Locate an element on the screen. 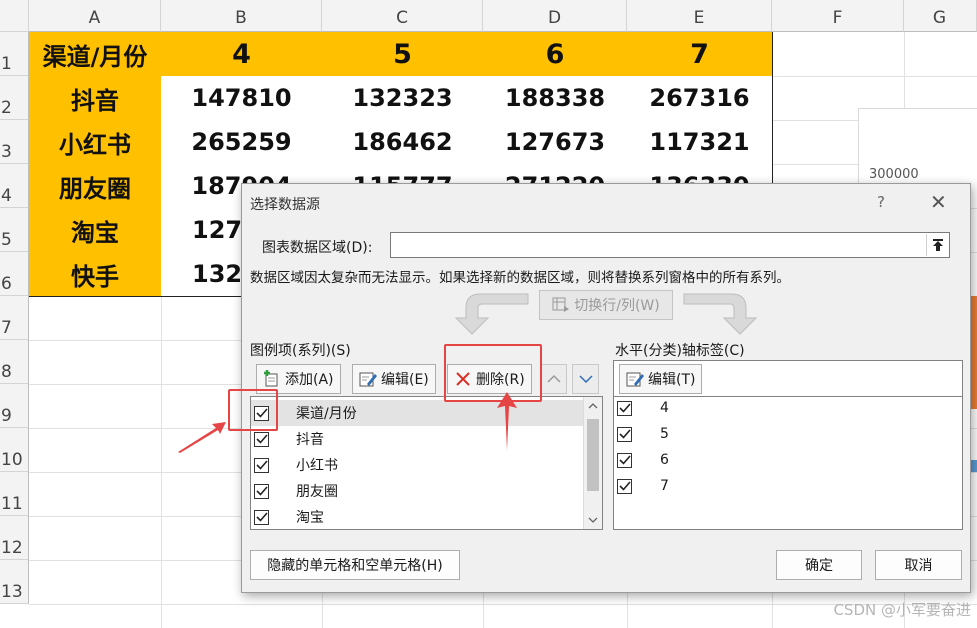 This screenshot has width=977, height=628. edit-icon is located at coordinates (368, 379).